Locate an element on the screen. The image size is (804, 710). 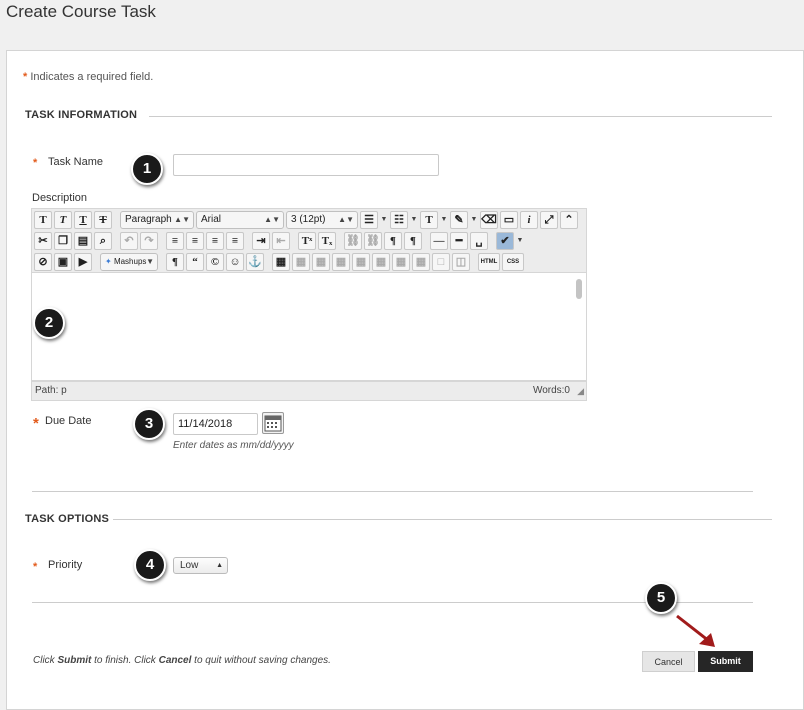
delete-row-icon: ▦ is located at coordinates (381, 262).